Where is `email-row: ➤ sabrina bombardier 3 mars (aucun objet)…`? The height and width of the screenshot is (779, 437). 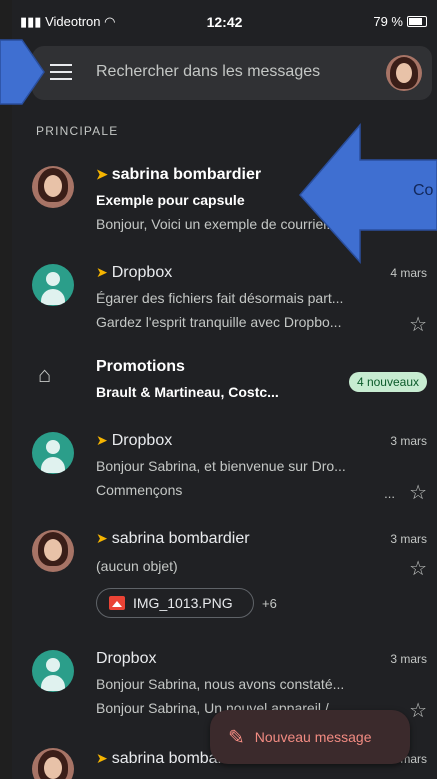 email-row: ➤ sabrina bombardier 3 mars (aucun objet)… is located at coordinates (224, 579).